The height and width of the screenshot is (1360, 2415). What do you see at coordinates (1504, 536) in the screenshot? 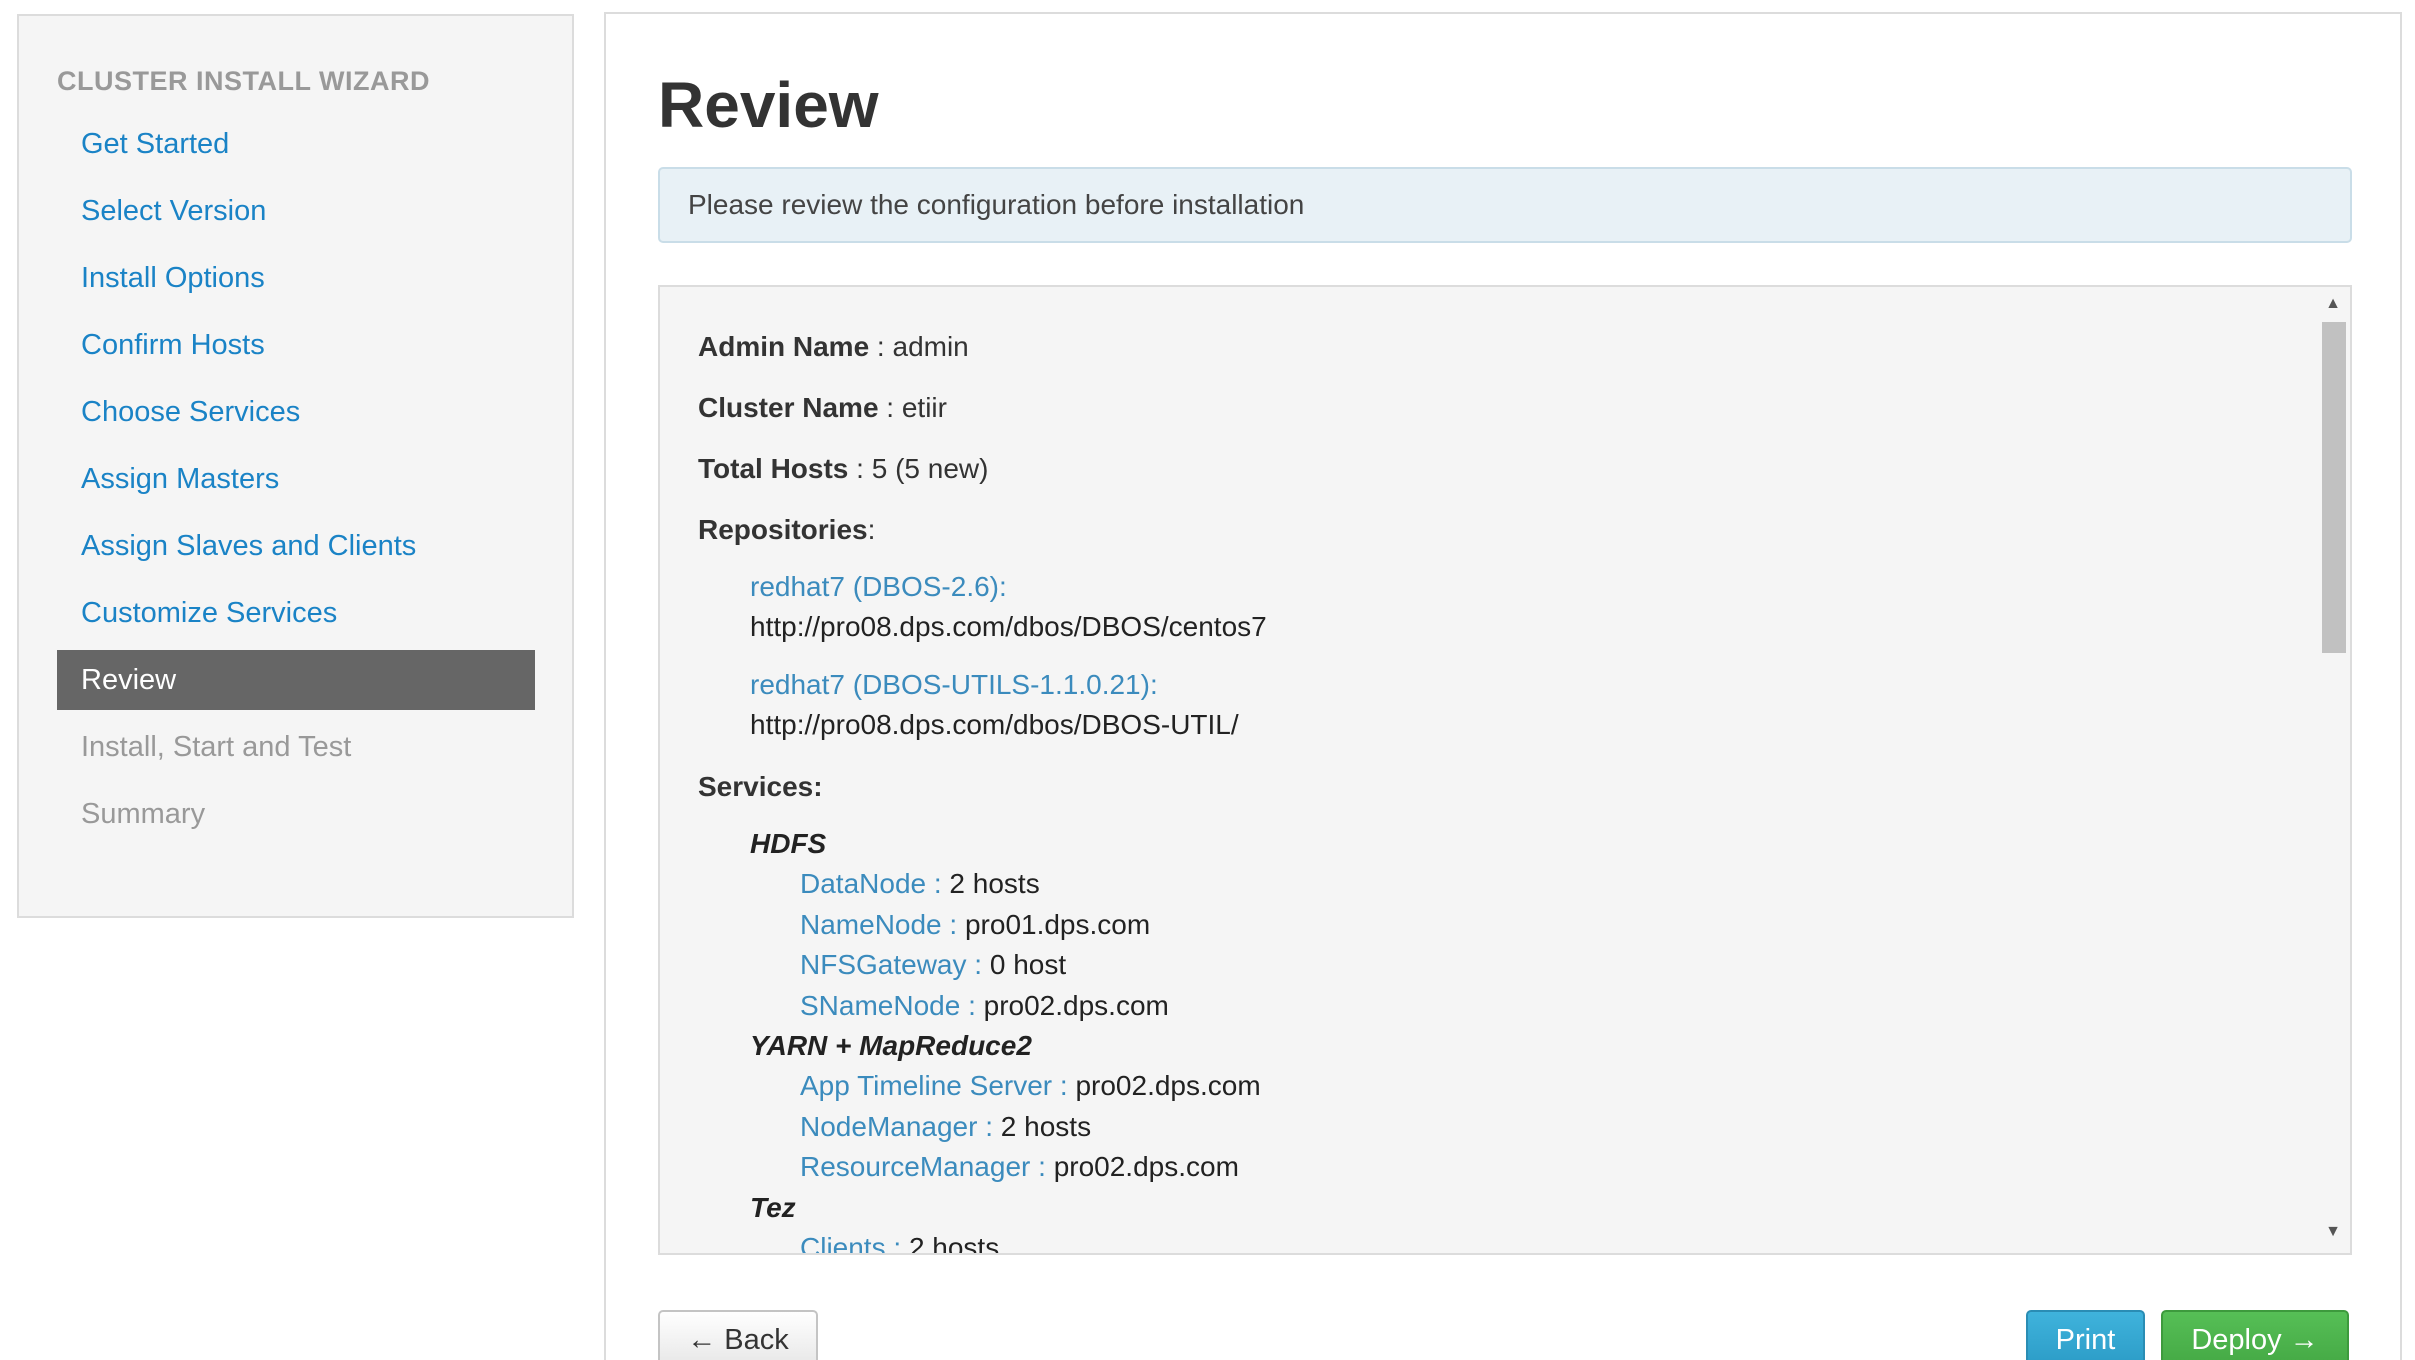
I see `repositories-row: Repositories:` at bounding box center [1504, 536].